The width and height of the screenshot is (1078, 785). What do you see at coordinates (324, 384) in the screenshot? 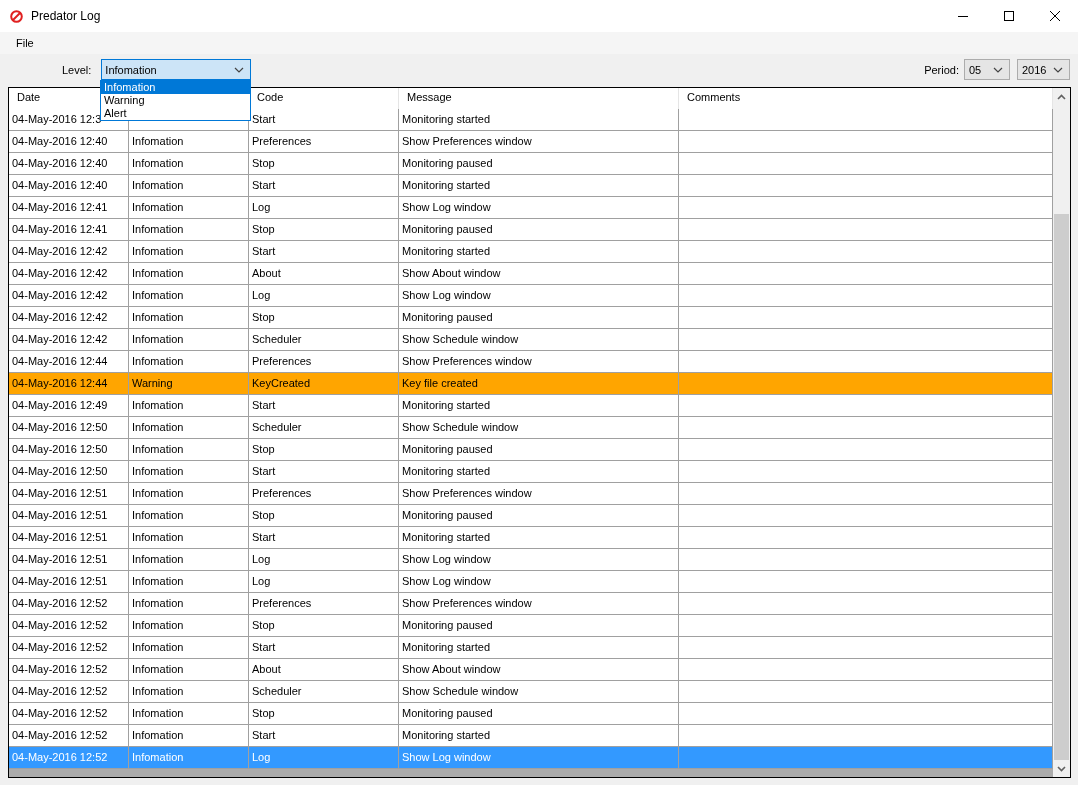
I see `code-cell: KeyCreated` at bounding box center [324, 384].